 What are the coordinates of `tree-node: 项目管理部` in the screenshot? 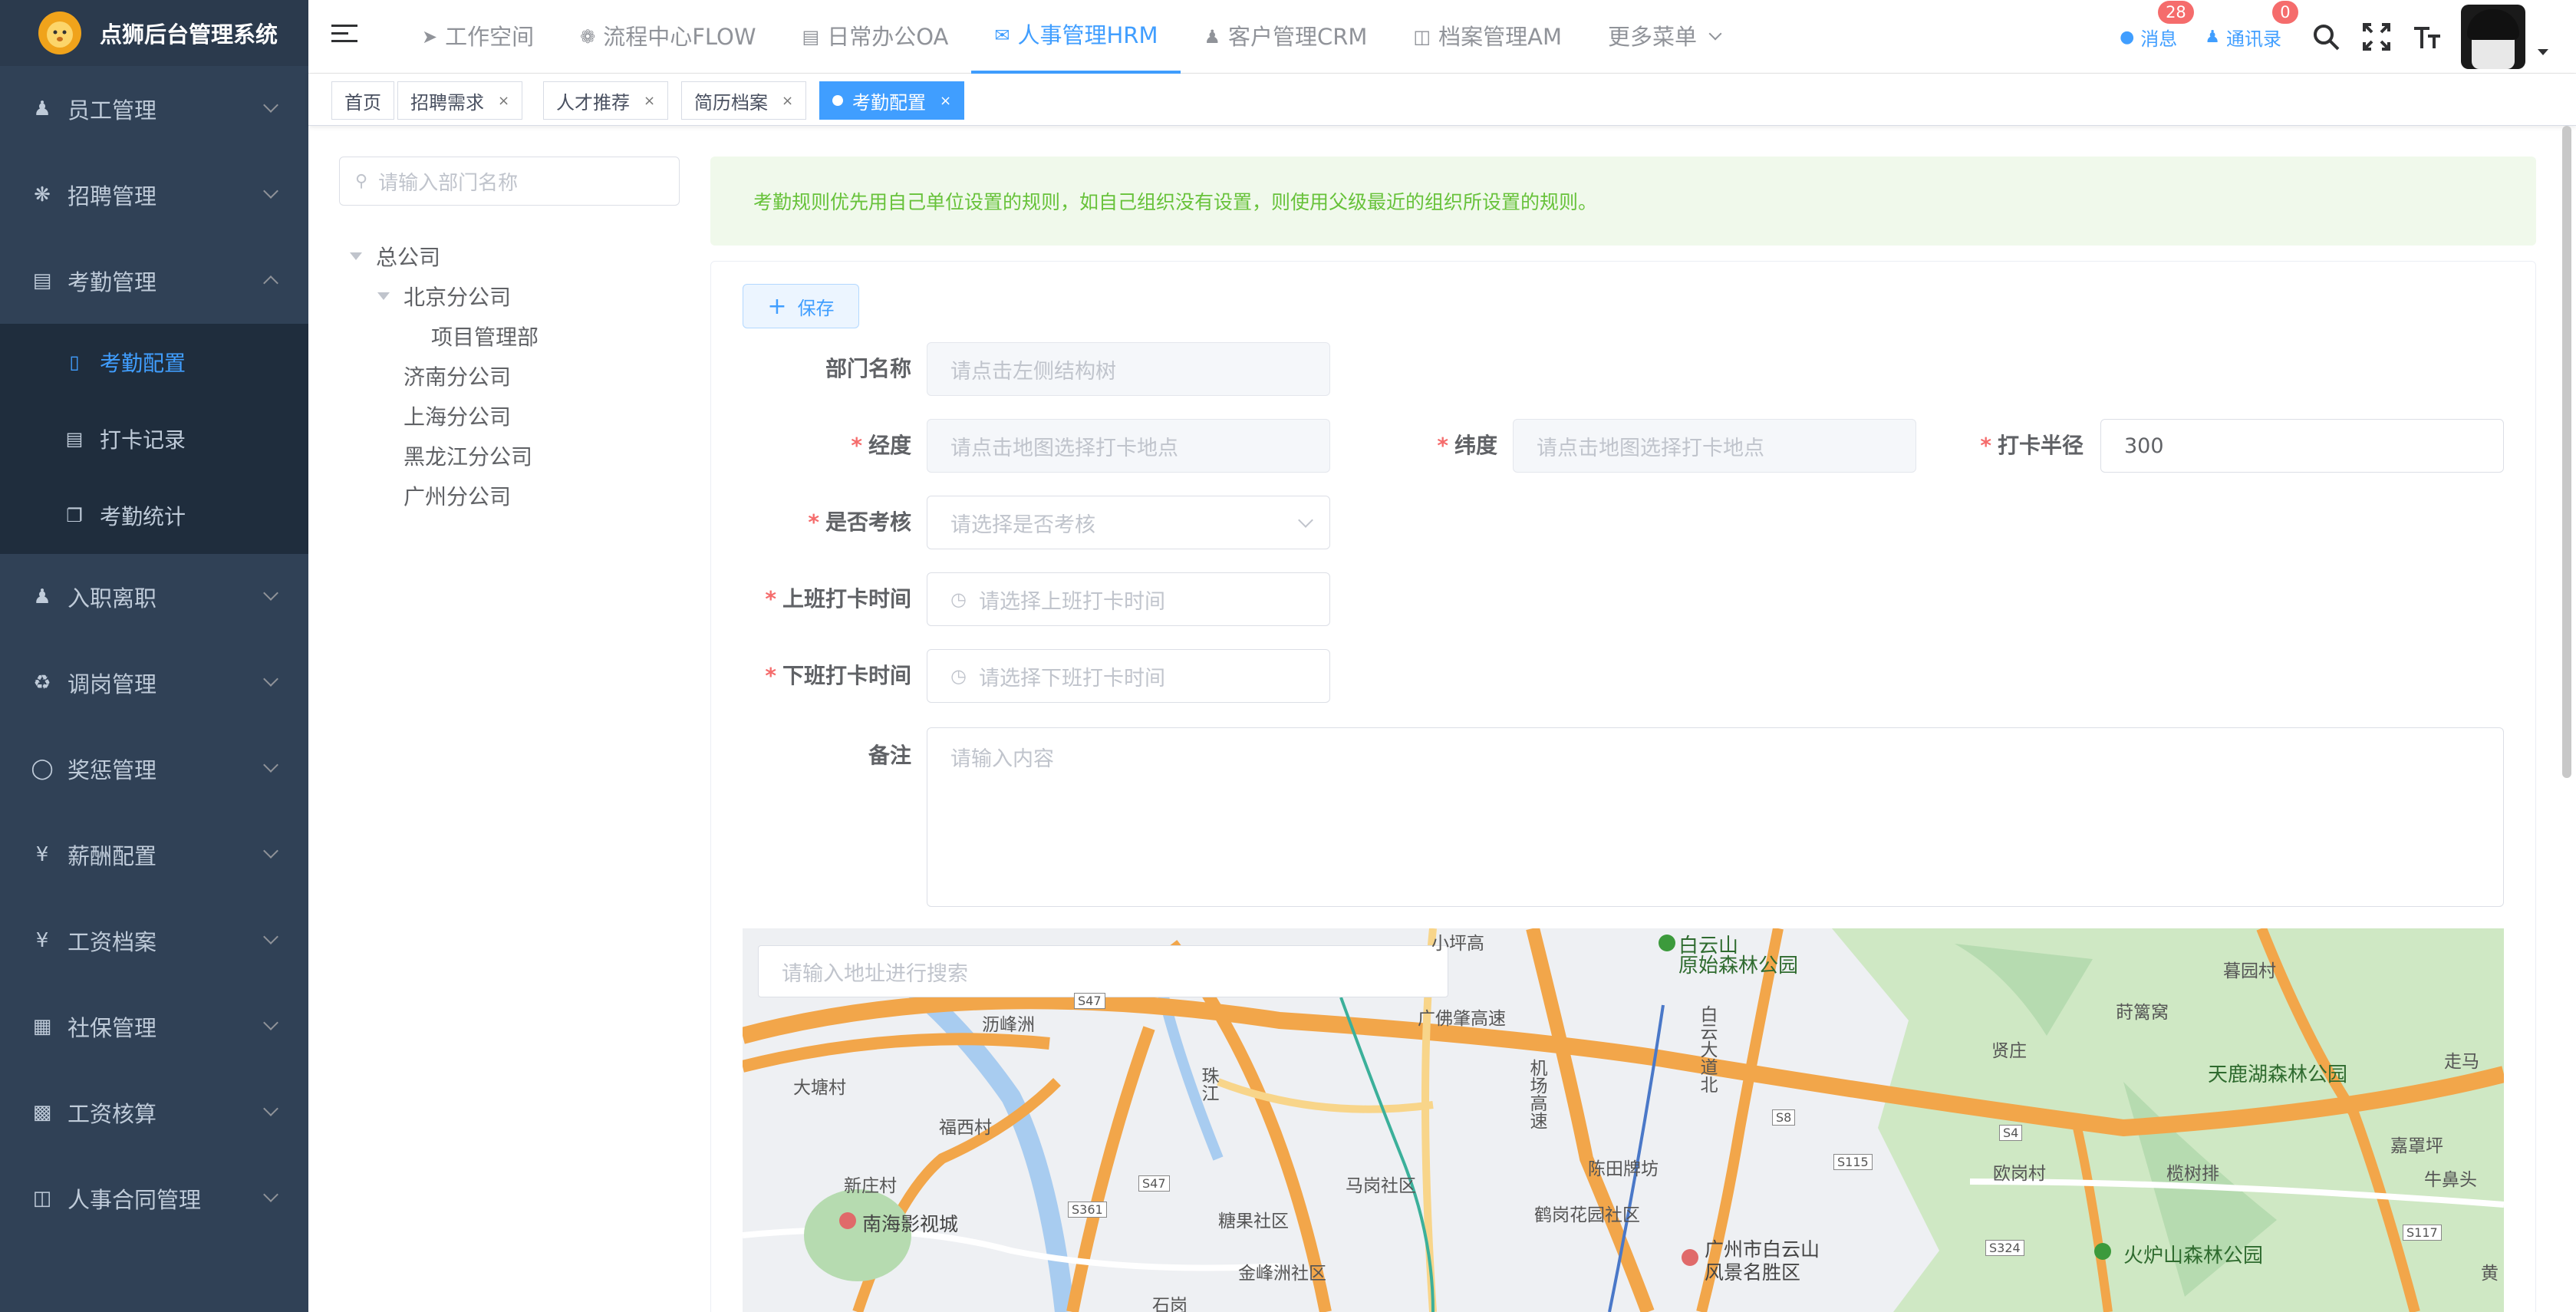 It's located at (485, 336).